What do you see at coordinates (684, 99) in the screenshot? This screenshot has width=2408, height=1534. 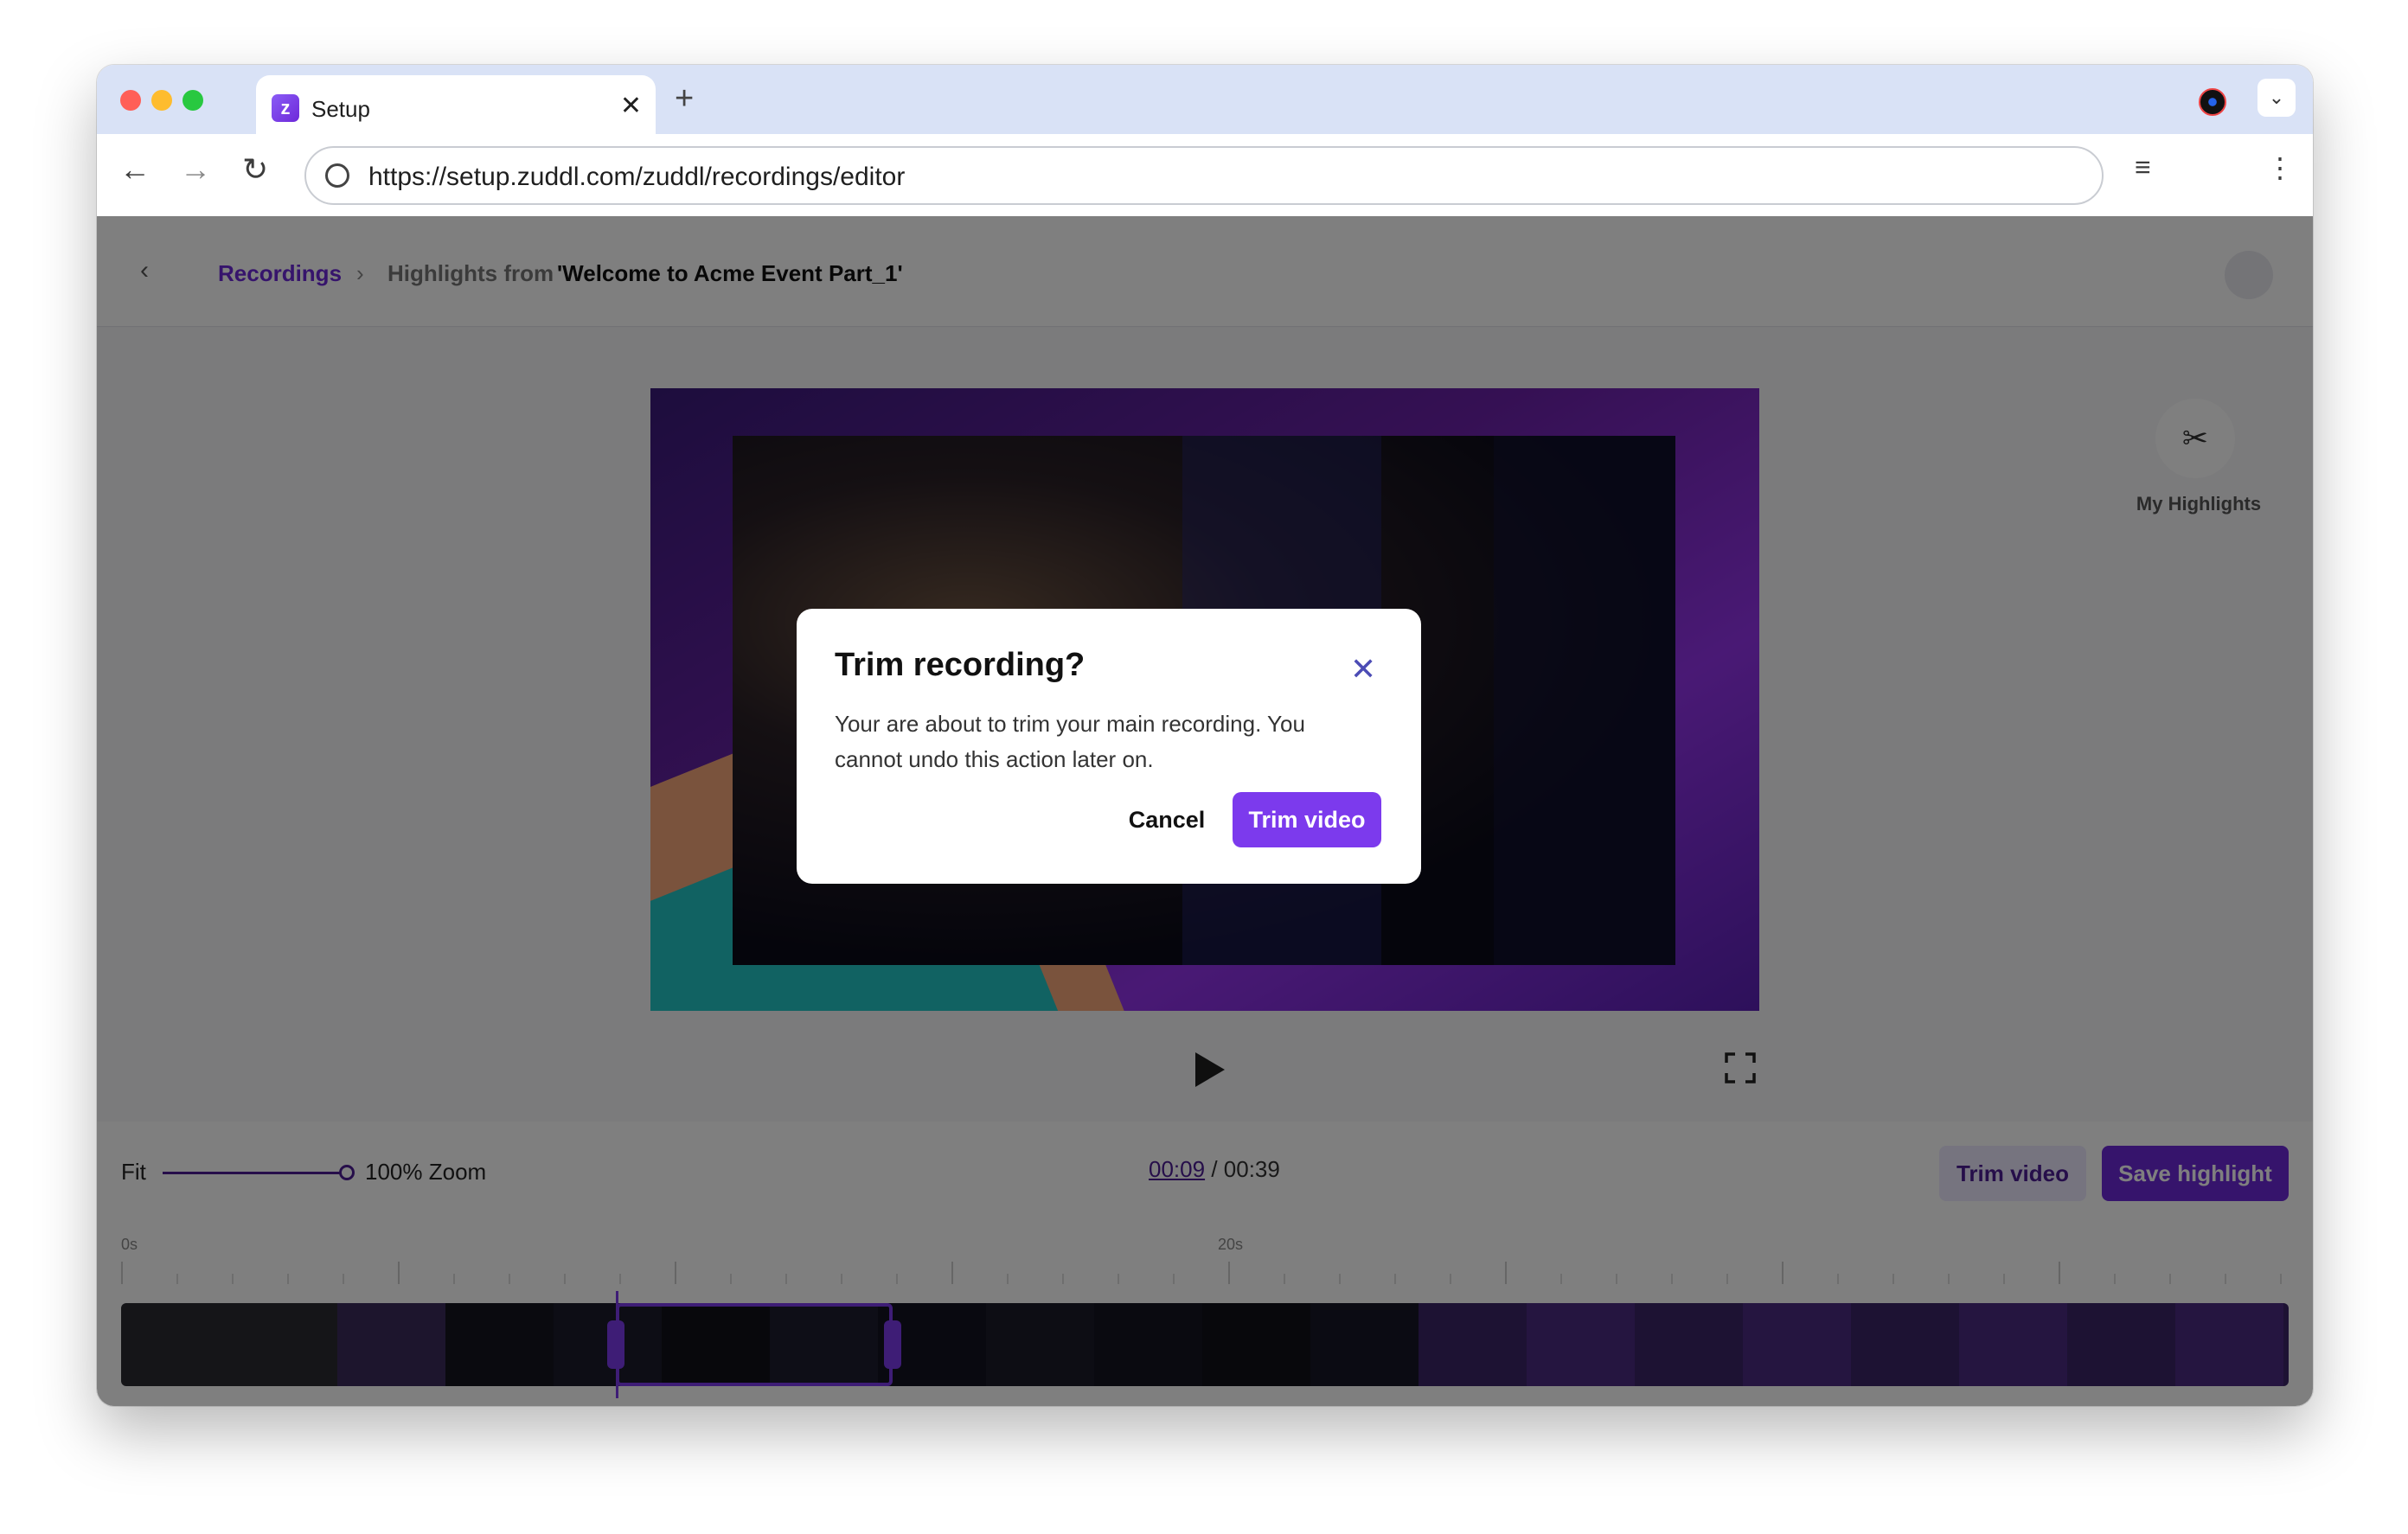 I see `new-tab-icon: +` at bounding box center [684, 99].